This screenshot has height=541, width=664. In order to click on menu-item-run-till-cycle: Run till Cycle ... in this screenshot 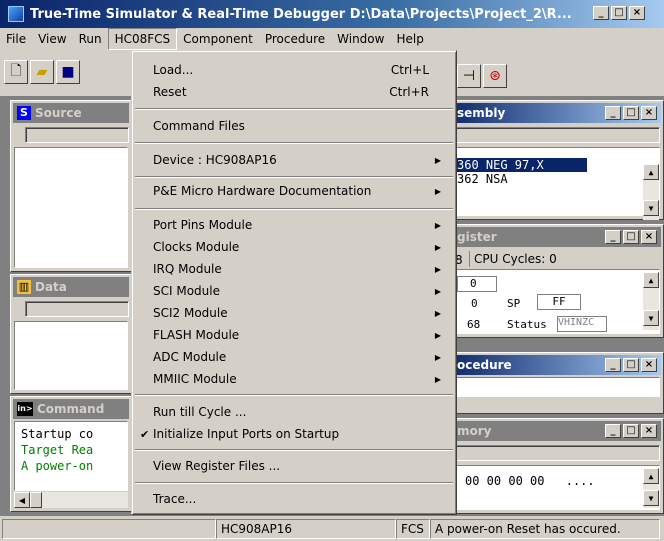, I will do `click(294, 412)`.